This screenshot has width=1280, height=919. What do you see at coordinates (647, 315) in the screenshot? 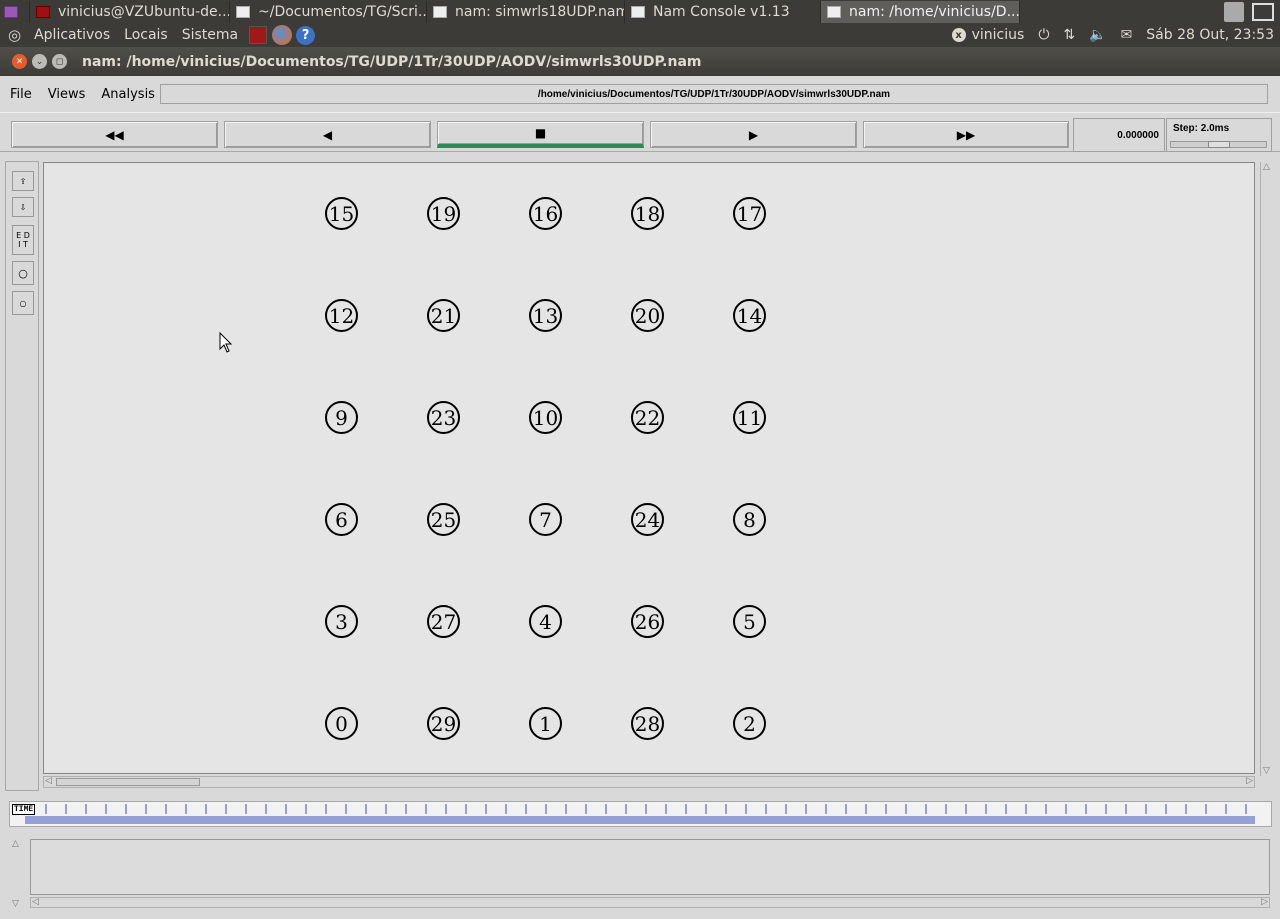
I see `node-20: 20` at bounding box center [647, 315].